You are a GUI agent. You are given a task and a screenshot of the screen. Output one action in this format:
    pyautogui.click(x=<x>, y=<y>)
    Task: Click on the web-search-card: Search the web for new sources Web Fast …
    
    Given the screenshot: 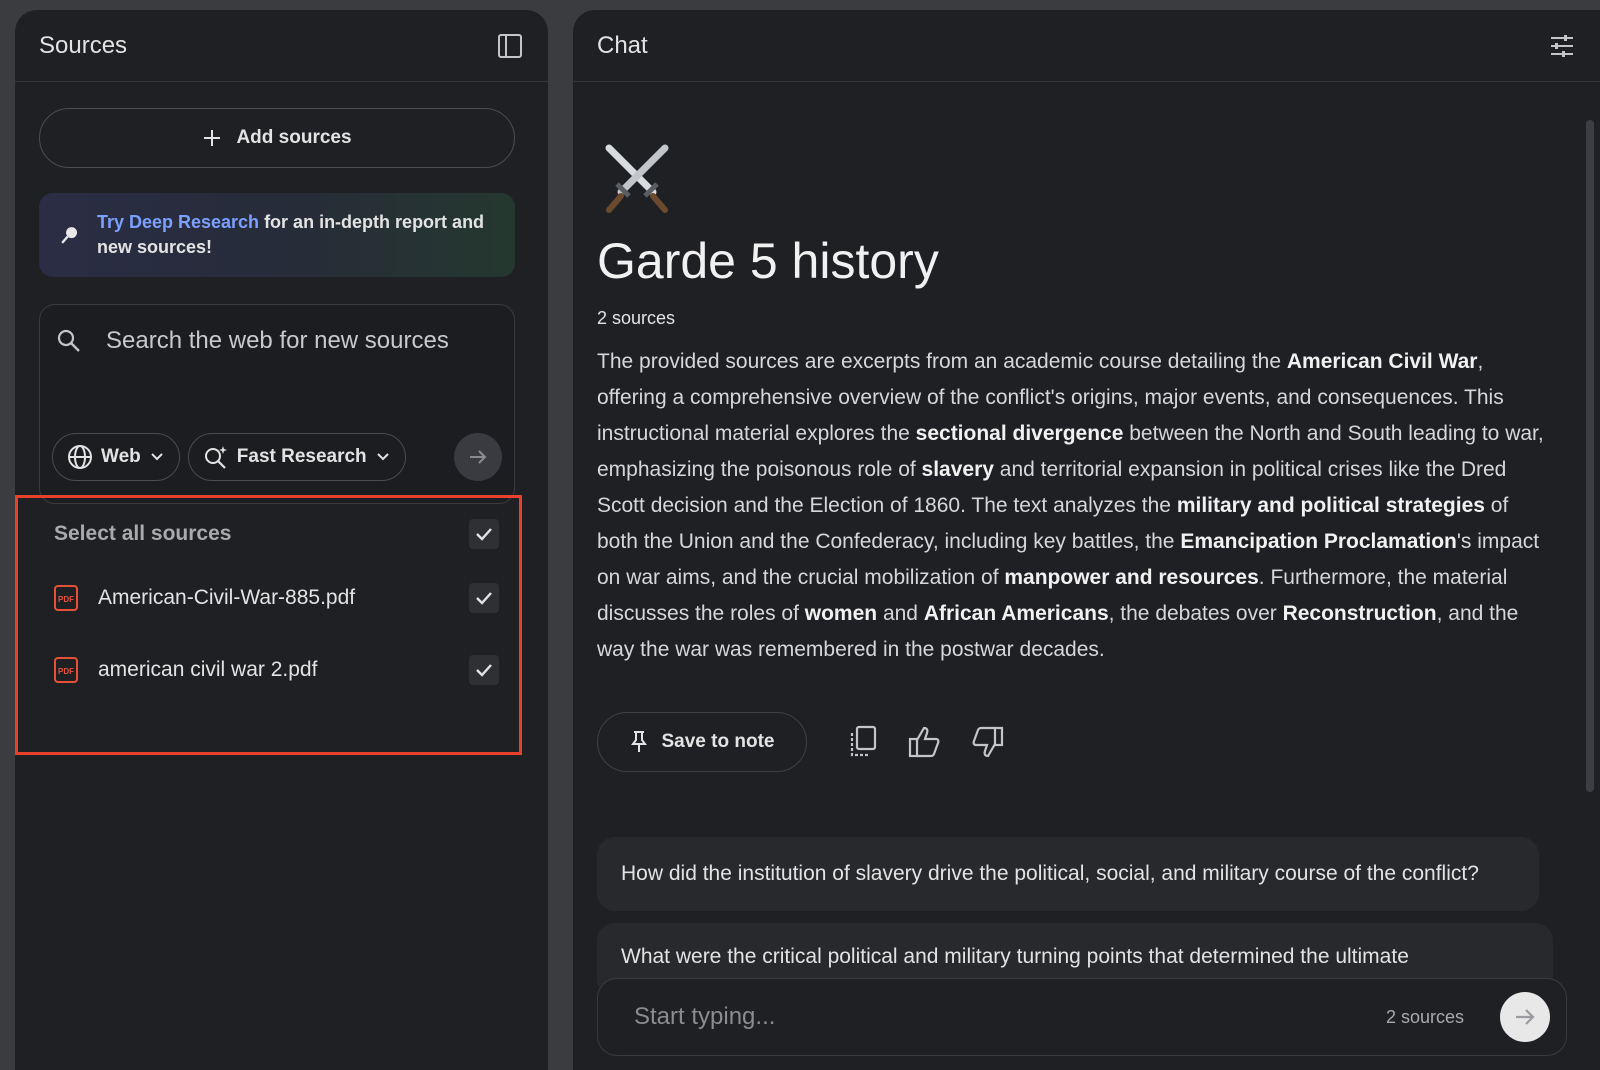 What is the action you would take?
    pyautogui.click(x=277, y=404)
    